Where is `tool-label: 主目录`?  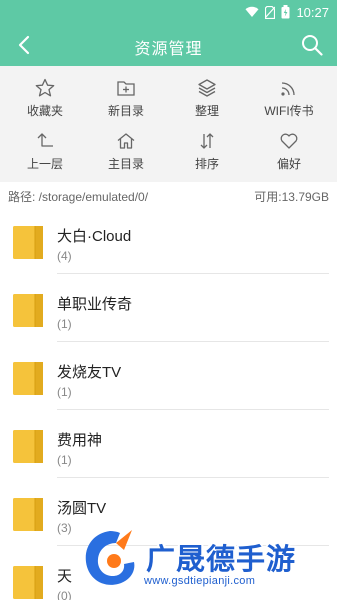 tool-label: 主目录 is located at coordinates (125, 164).